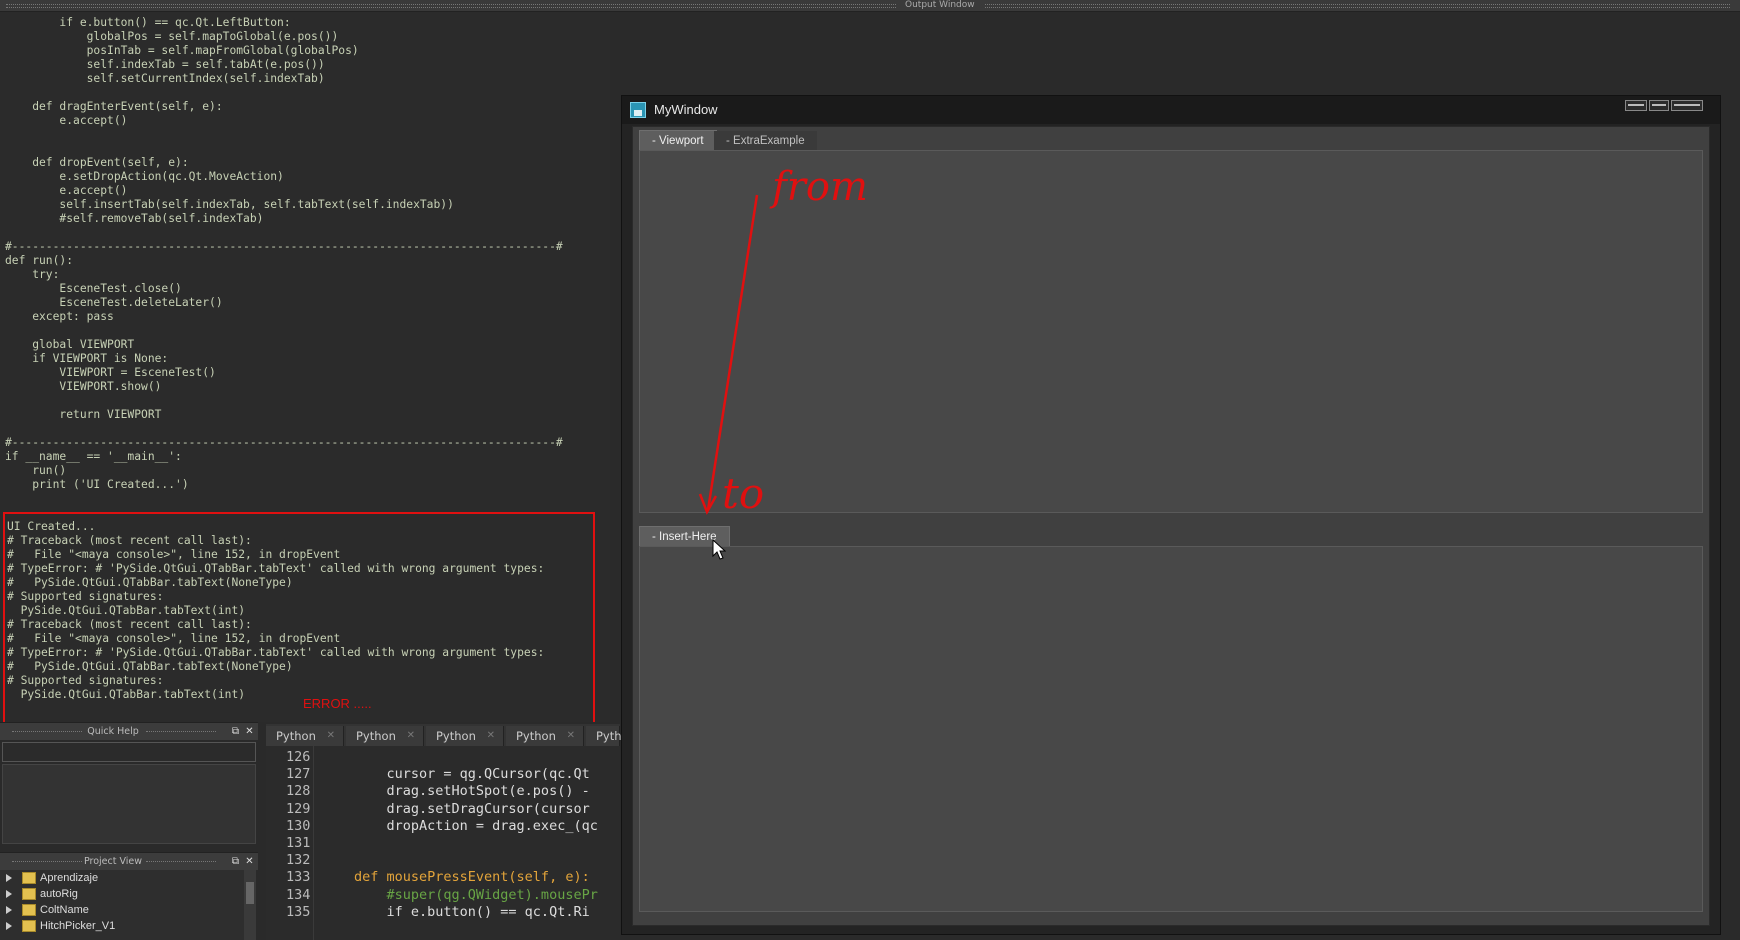 The width and height of the screenshot is (1740, 940). I want to click on project-item-label: Aprendizaje, so click(69, 878).